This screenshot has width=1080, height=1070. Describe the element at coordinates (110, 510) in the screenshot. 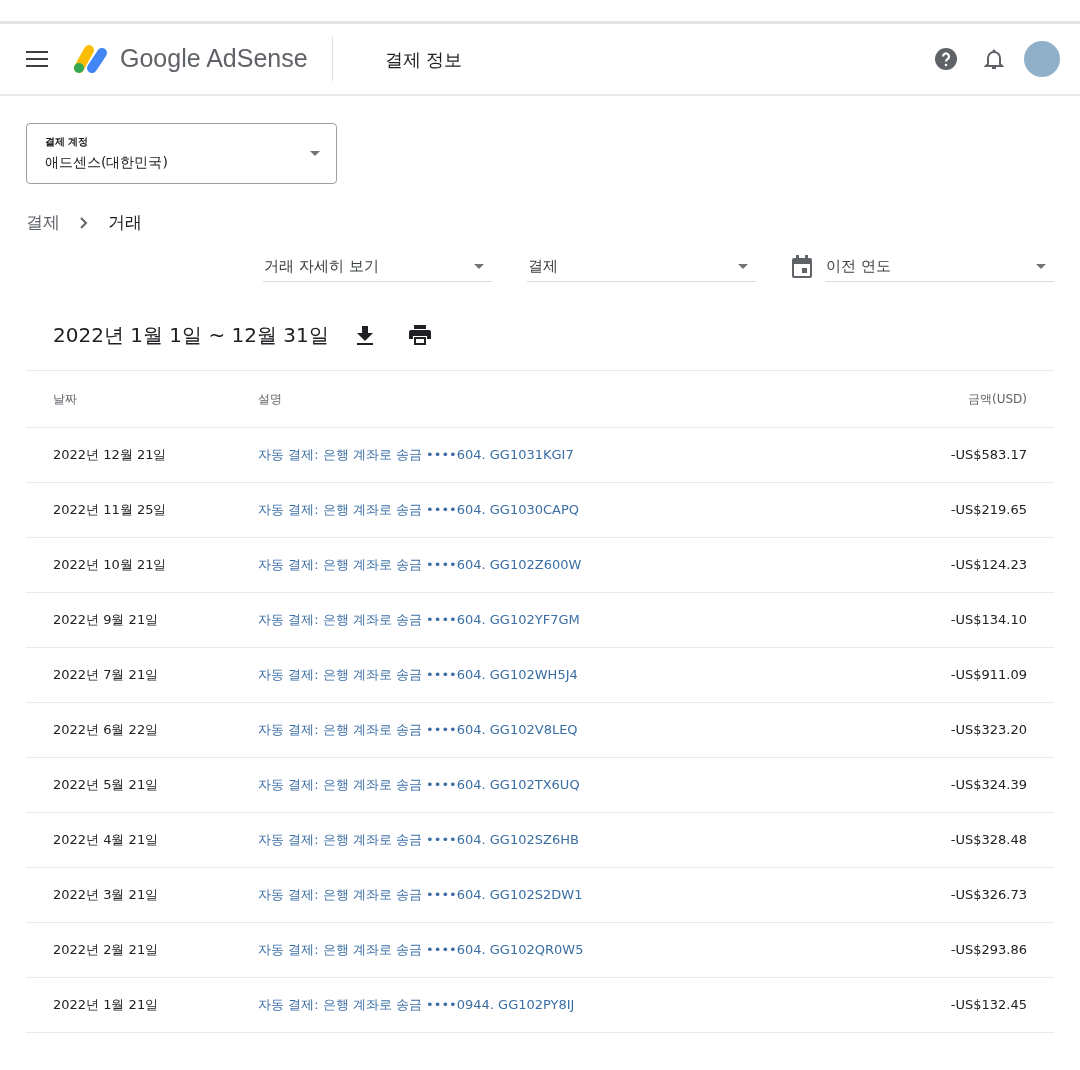

I see `date-cell-text: 2022년 11월 25일` at that location.